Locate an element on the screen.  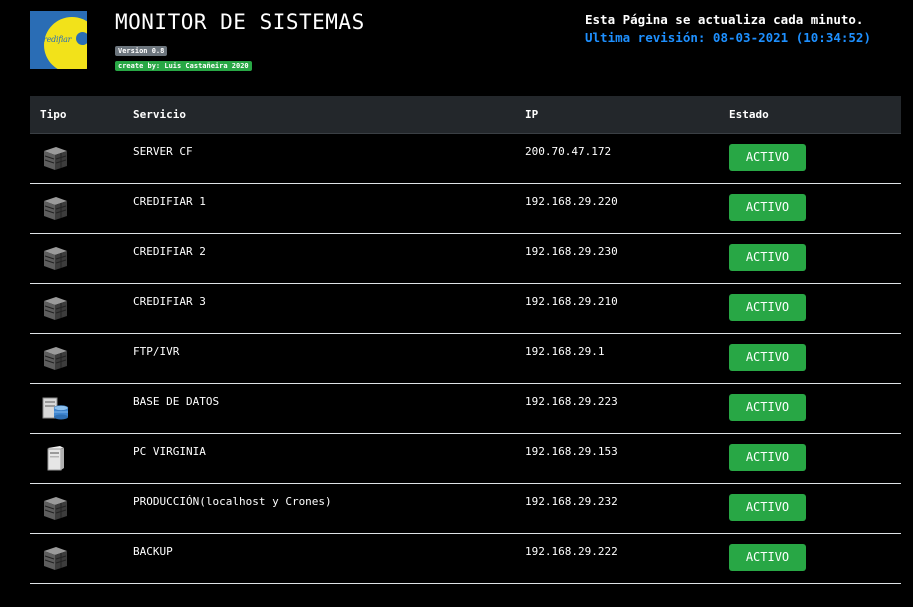
table-row: BACKUP 192.168.29.222 ACTIVO is located at coordinates (465, 558).